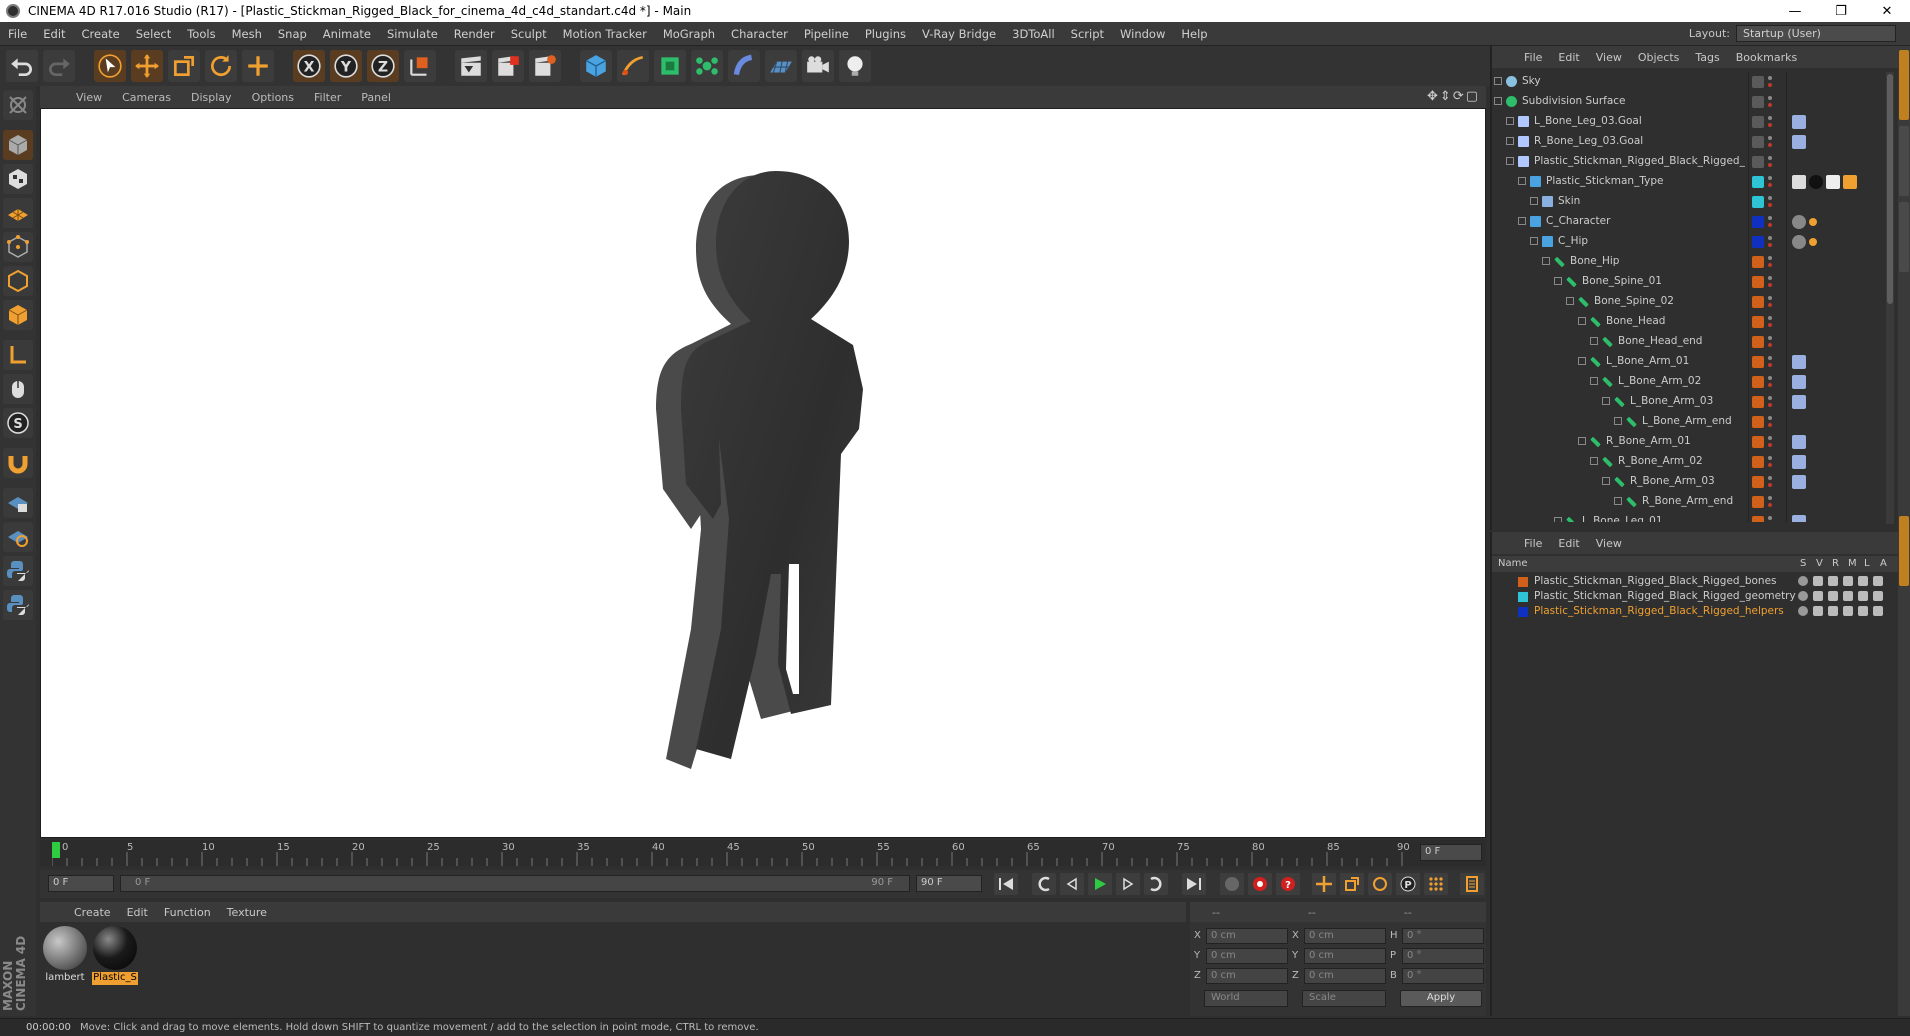 This screenshot has width=1910, height=1036. What do you see at coordinates (1833, 182) in the screenshot?
I see `texture-tag-icon` at bounding box center [1833, 182].